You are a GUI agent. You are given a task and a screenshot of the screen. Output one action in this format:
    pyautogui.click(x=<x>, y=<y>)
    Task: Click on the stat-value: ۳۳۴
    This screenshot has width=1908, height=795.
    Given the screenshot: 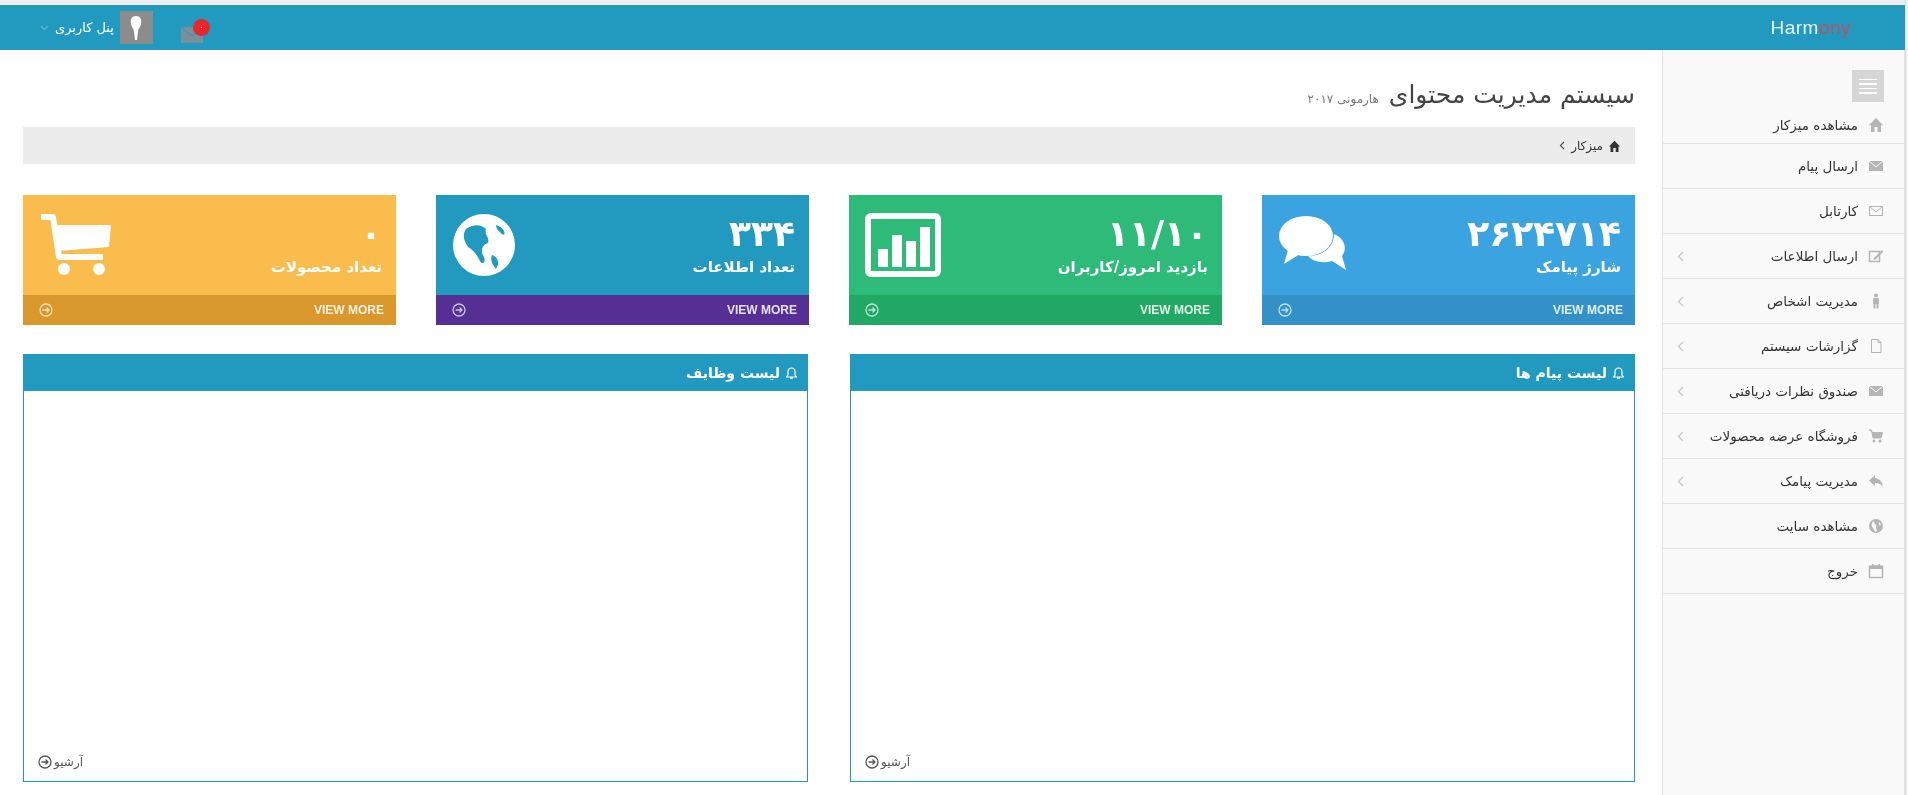 What is the action you would take?
    pyautogui.click(x=761, y=234)
    